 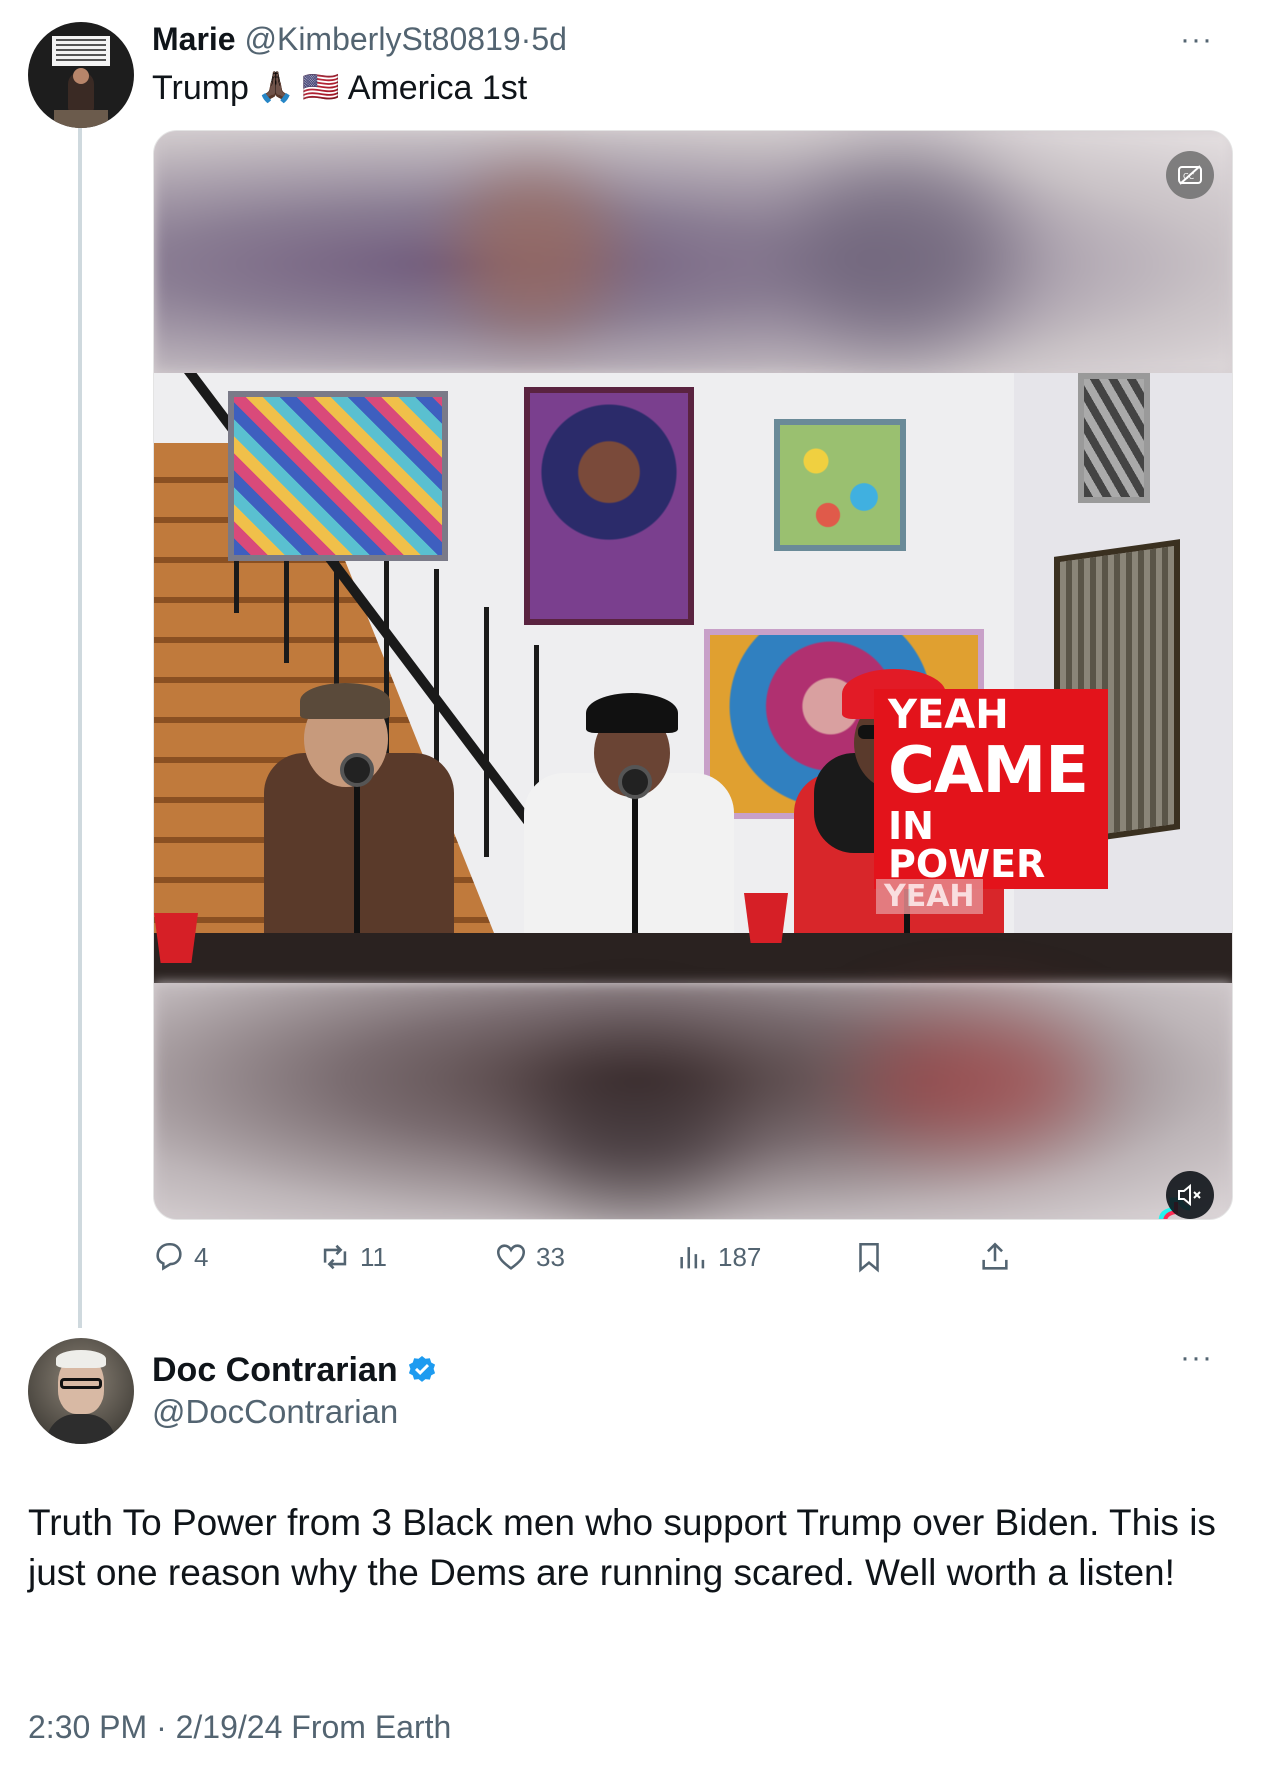 I want to click on video-caption-overlay: YEAH CAME IN POWER, so click(x=991, y=789).